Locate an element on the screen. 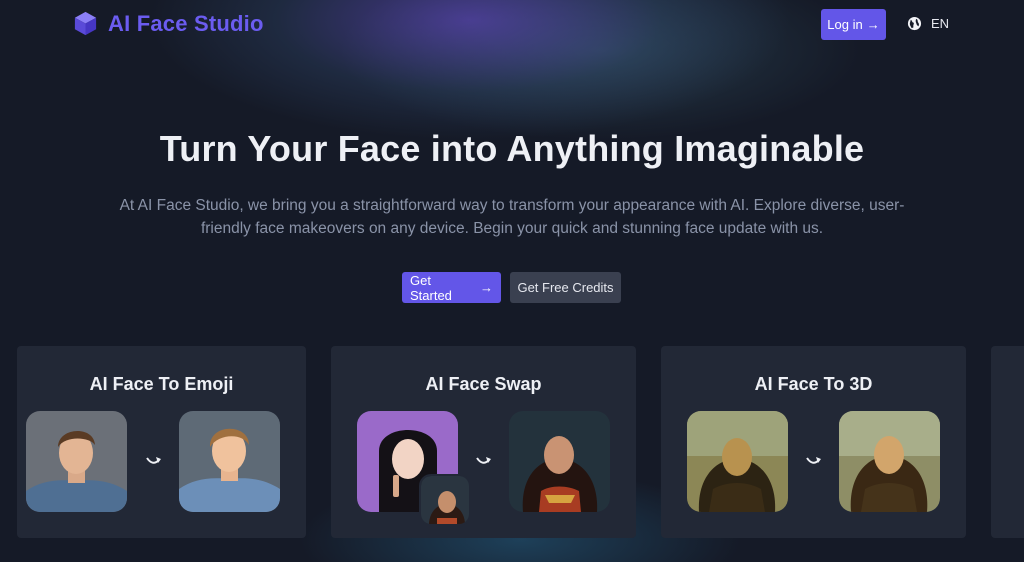 This screenshot has height=562, width=1024. login-label: Log in is located at coordinates (845, 24).